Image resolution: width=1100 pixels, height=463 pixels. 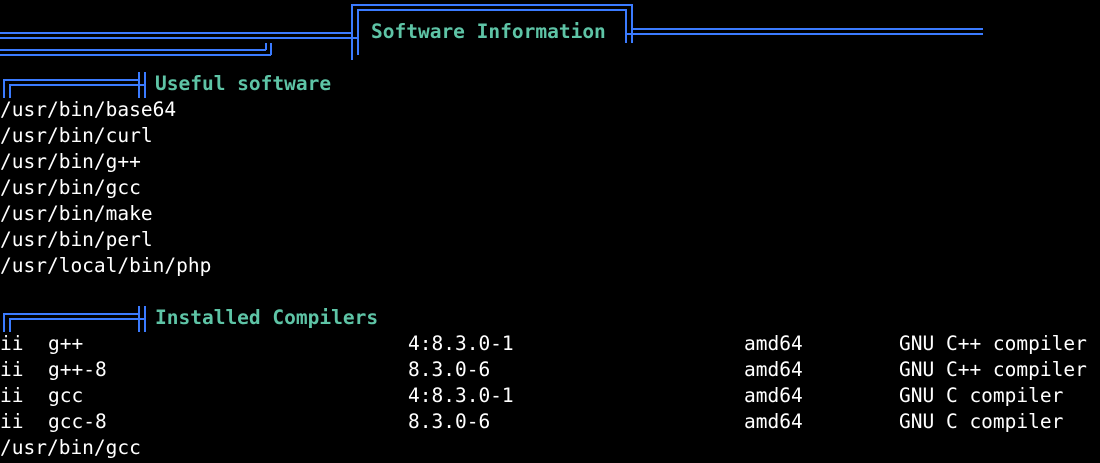 I want to click on package-name: g++-8, so click(x=77, y=369).